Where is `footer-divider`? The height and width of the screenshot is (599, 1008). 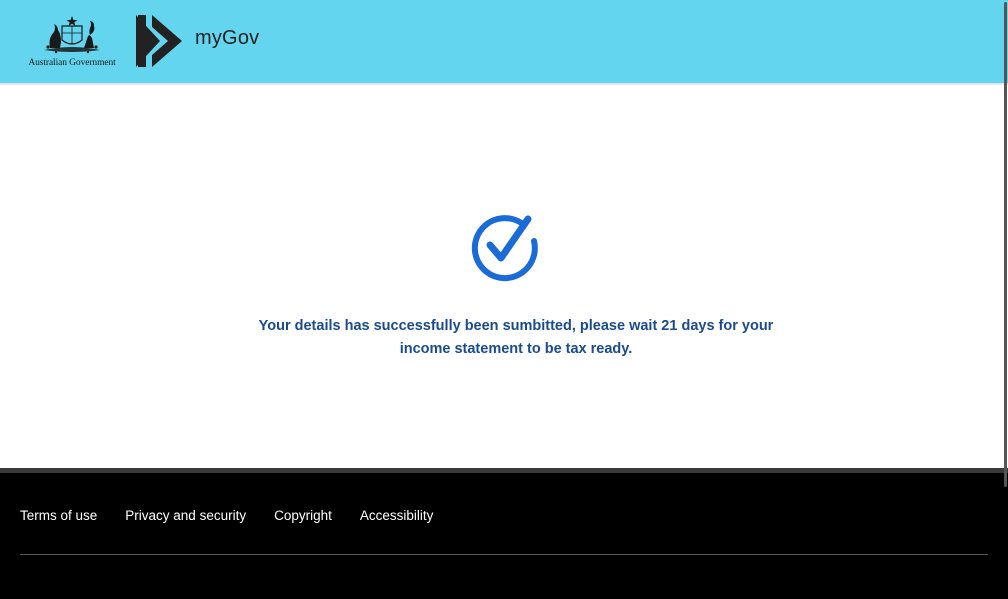
footer-divider is located at coordinates (504, 554).